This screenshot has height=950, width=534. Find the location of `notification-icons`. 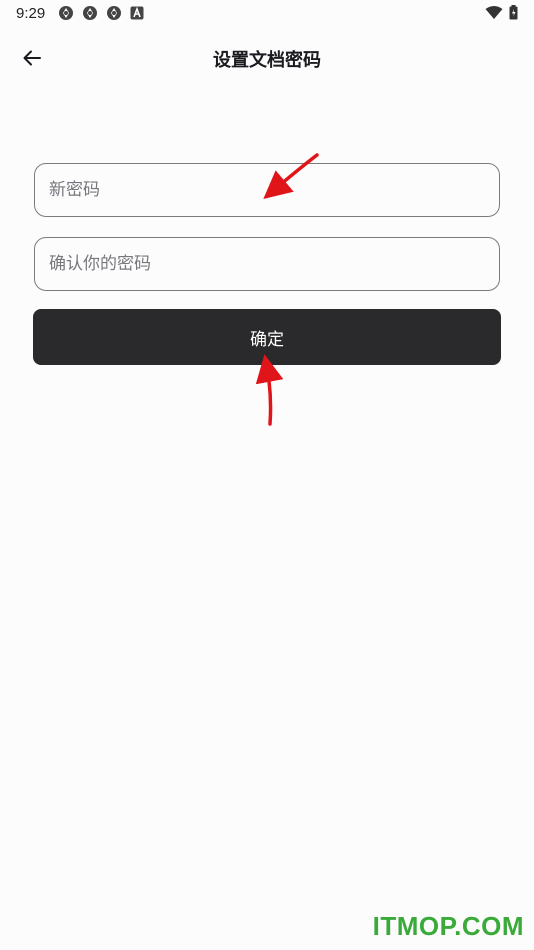

notification-icons is located at coordinates (101, 13).